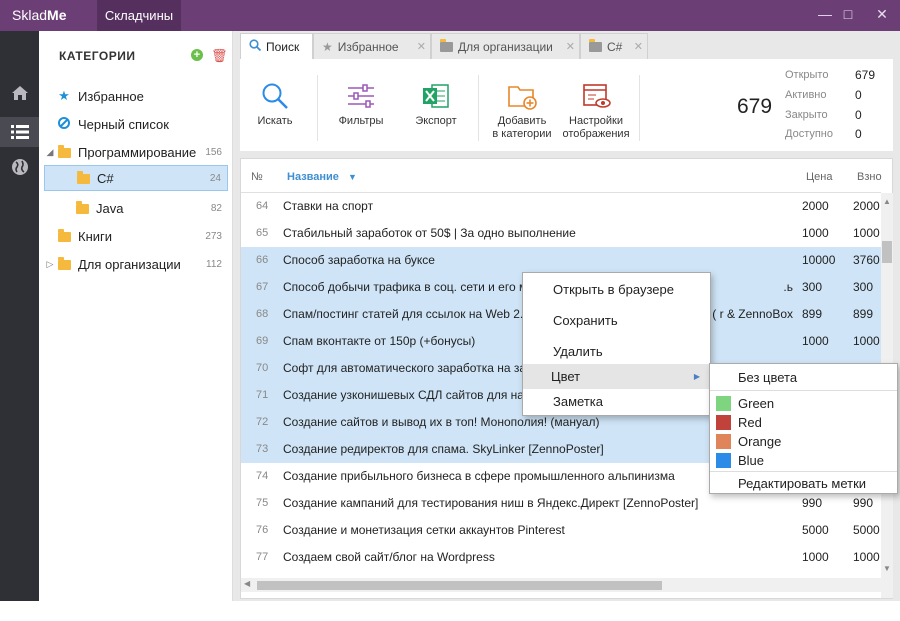  I want to click on total-count: 679, so click(755, 106).